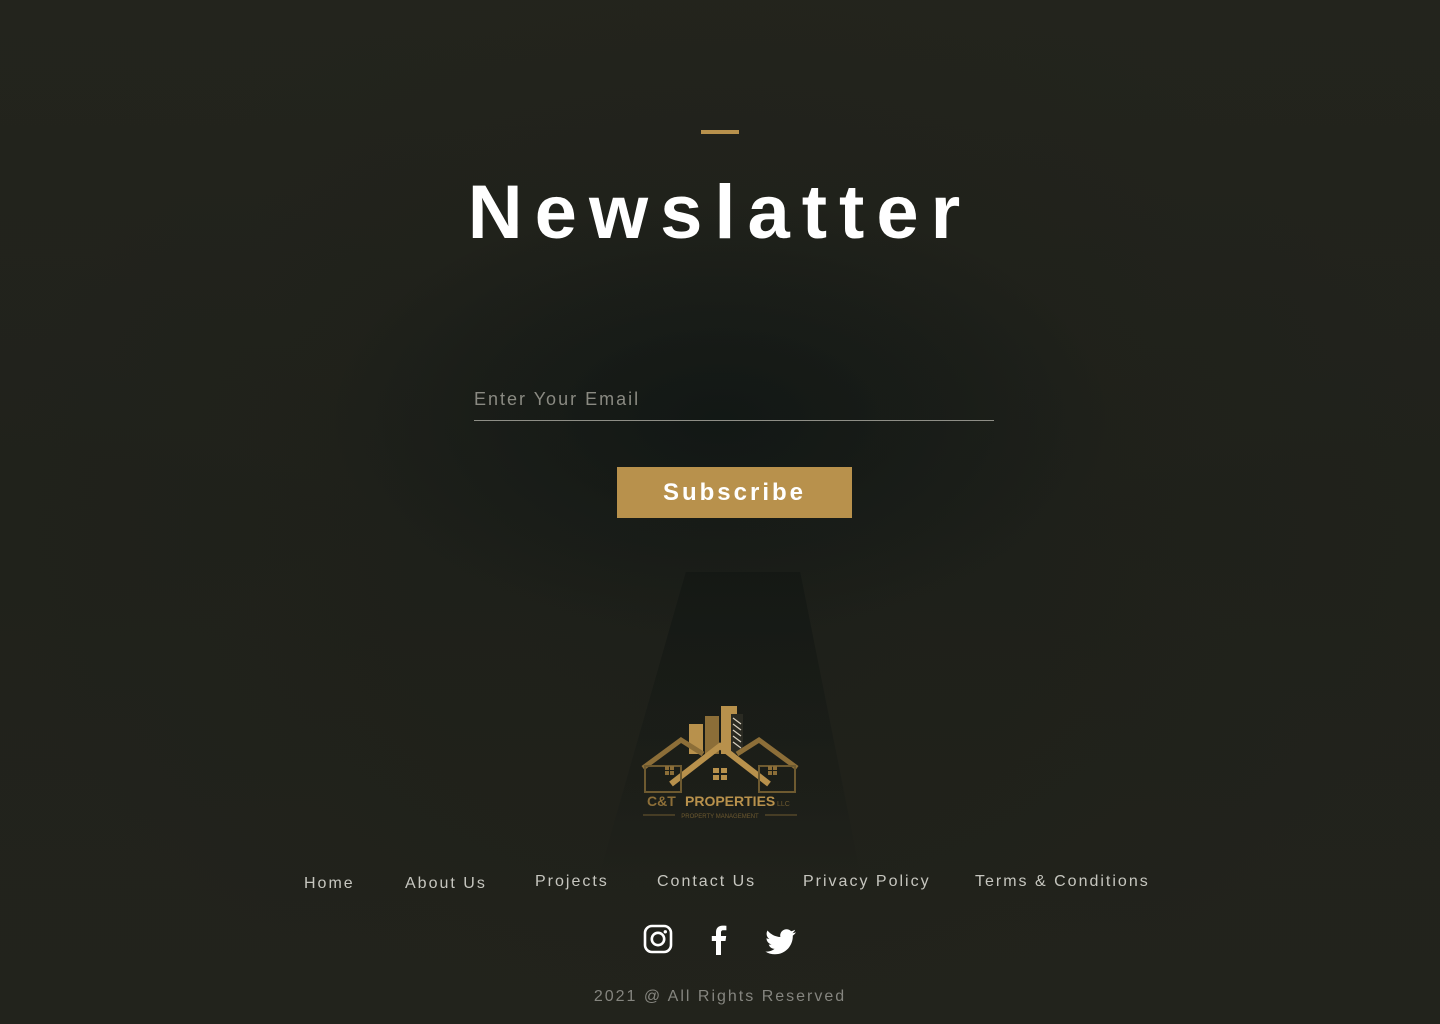 This screenshot has height=1024, width=1440. I want to click on nav-link-about-us: About Us, so click(446, 884).